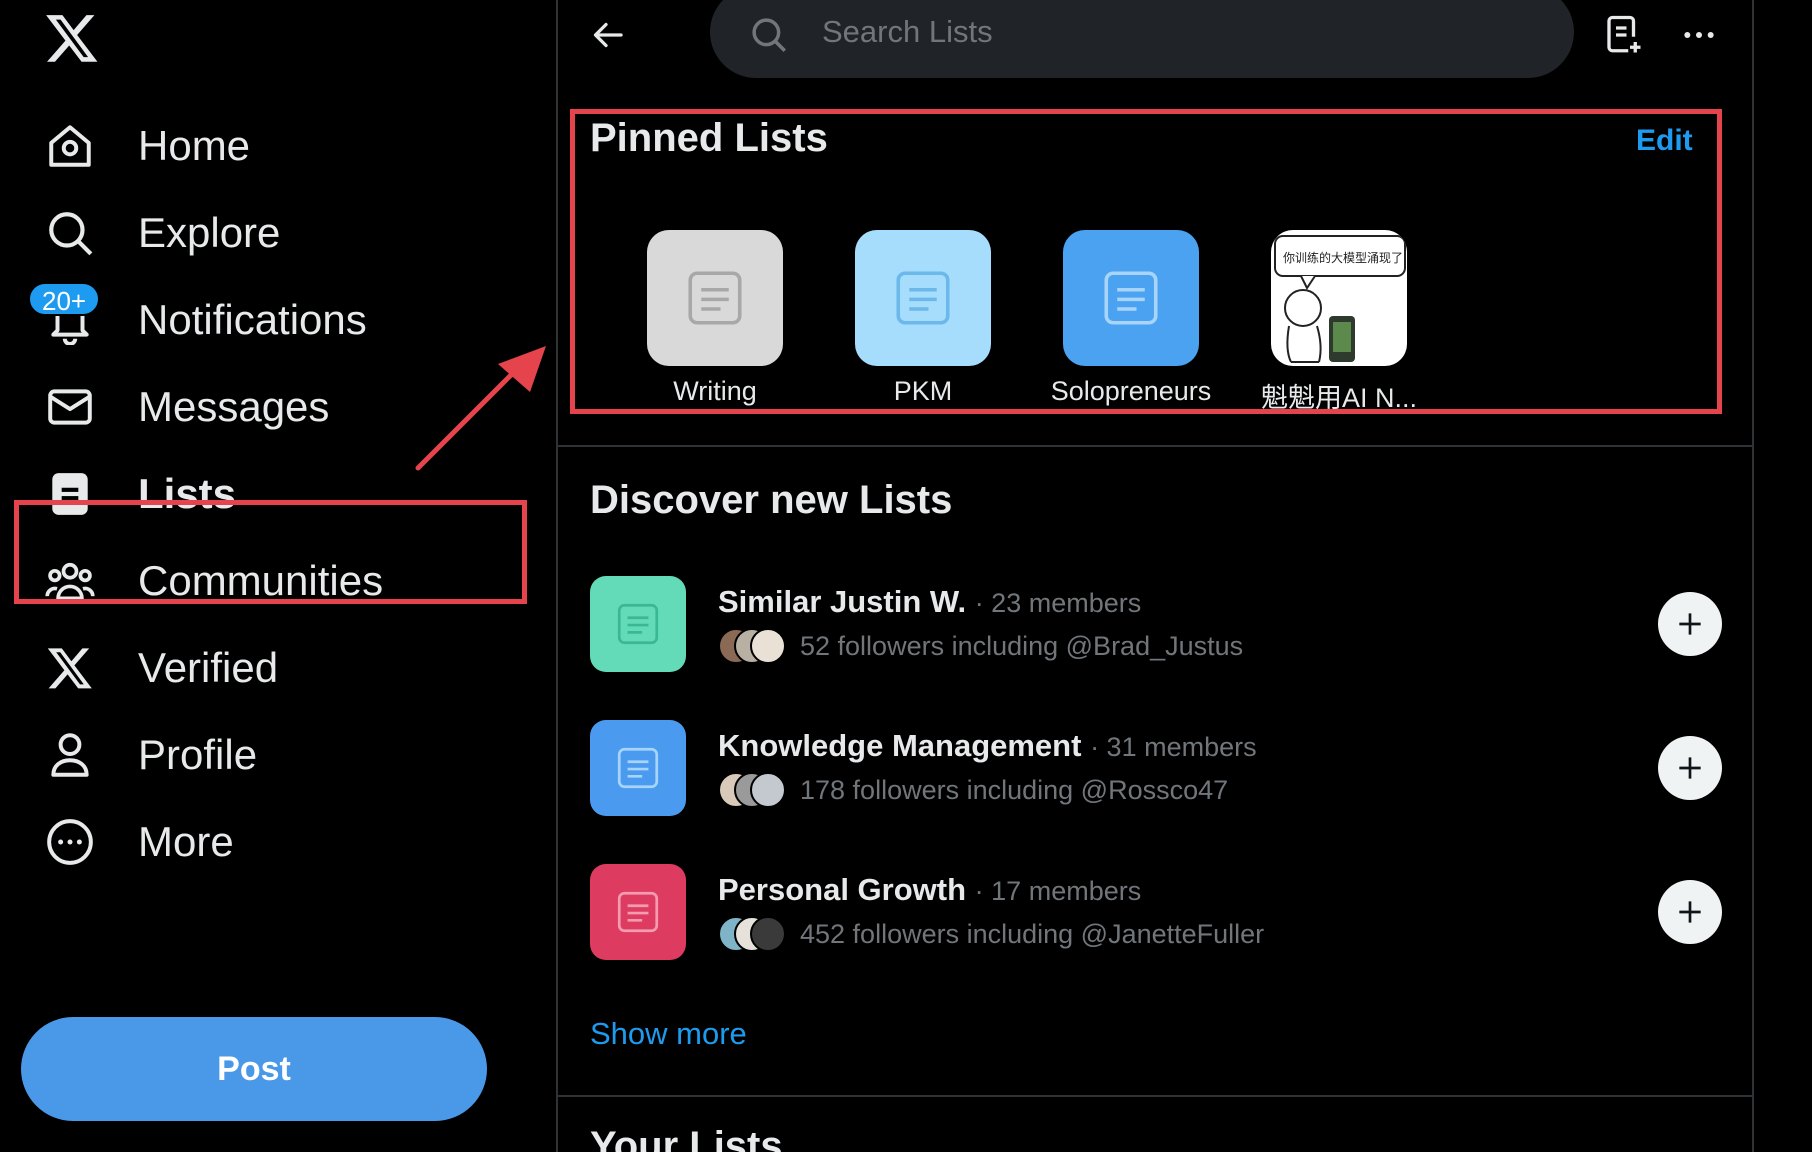 This screenshot has height=1152, width=1812. What do you see at coordinates (254, 1069) in the screenshot?
I see `post-button: Post` at bounding box center [254, 1069].